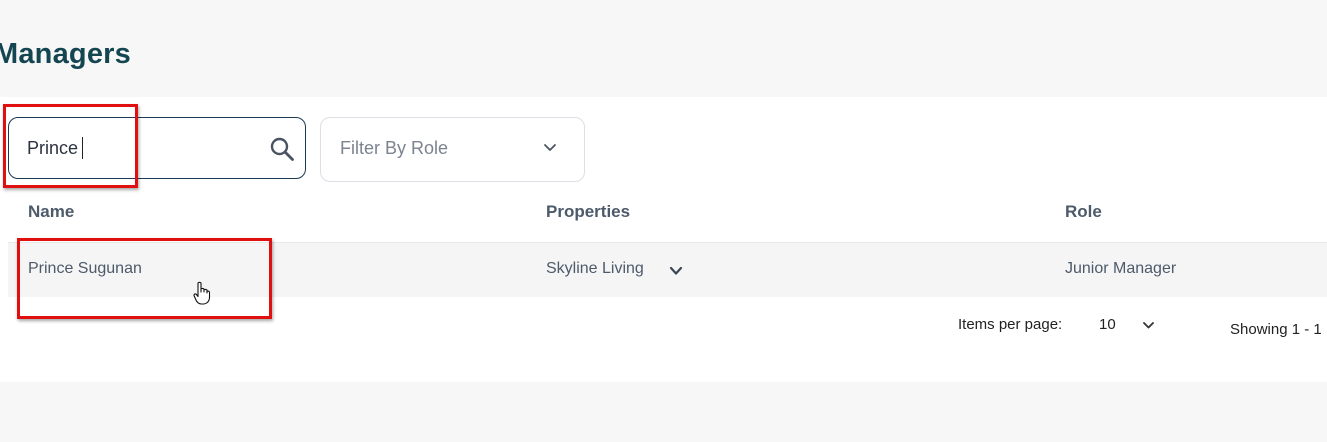  Describe the element at coordinates (51, 212) in the screenshot. I see `column-header-name: Name` at that location.